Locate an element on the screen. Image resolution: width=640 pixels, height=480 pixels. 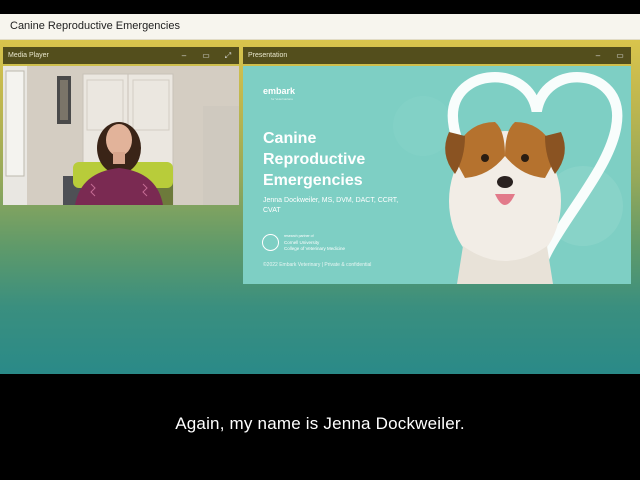
media-player-title: Media Player is located at coordinates (28, 55).